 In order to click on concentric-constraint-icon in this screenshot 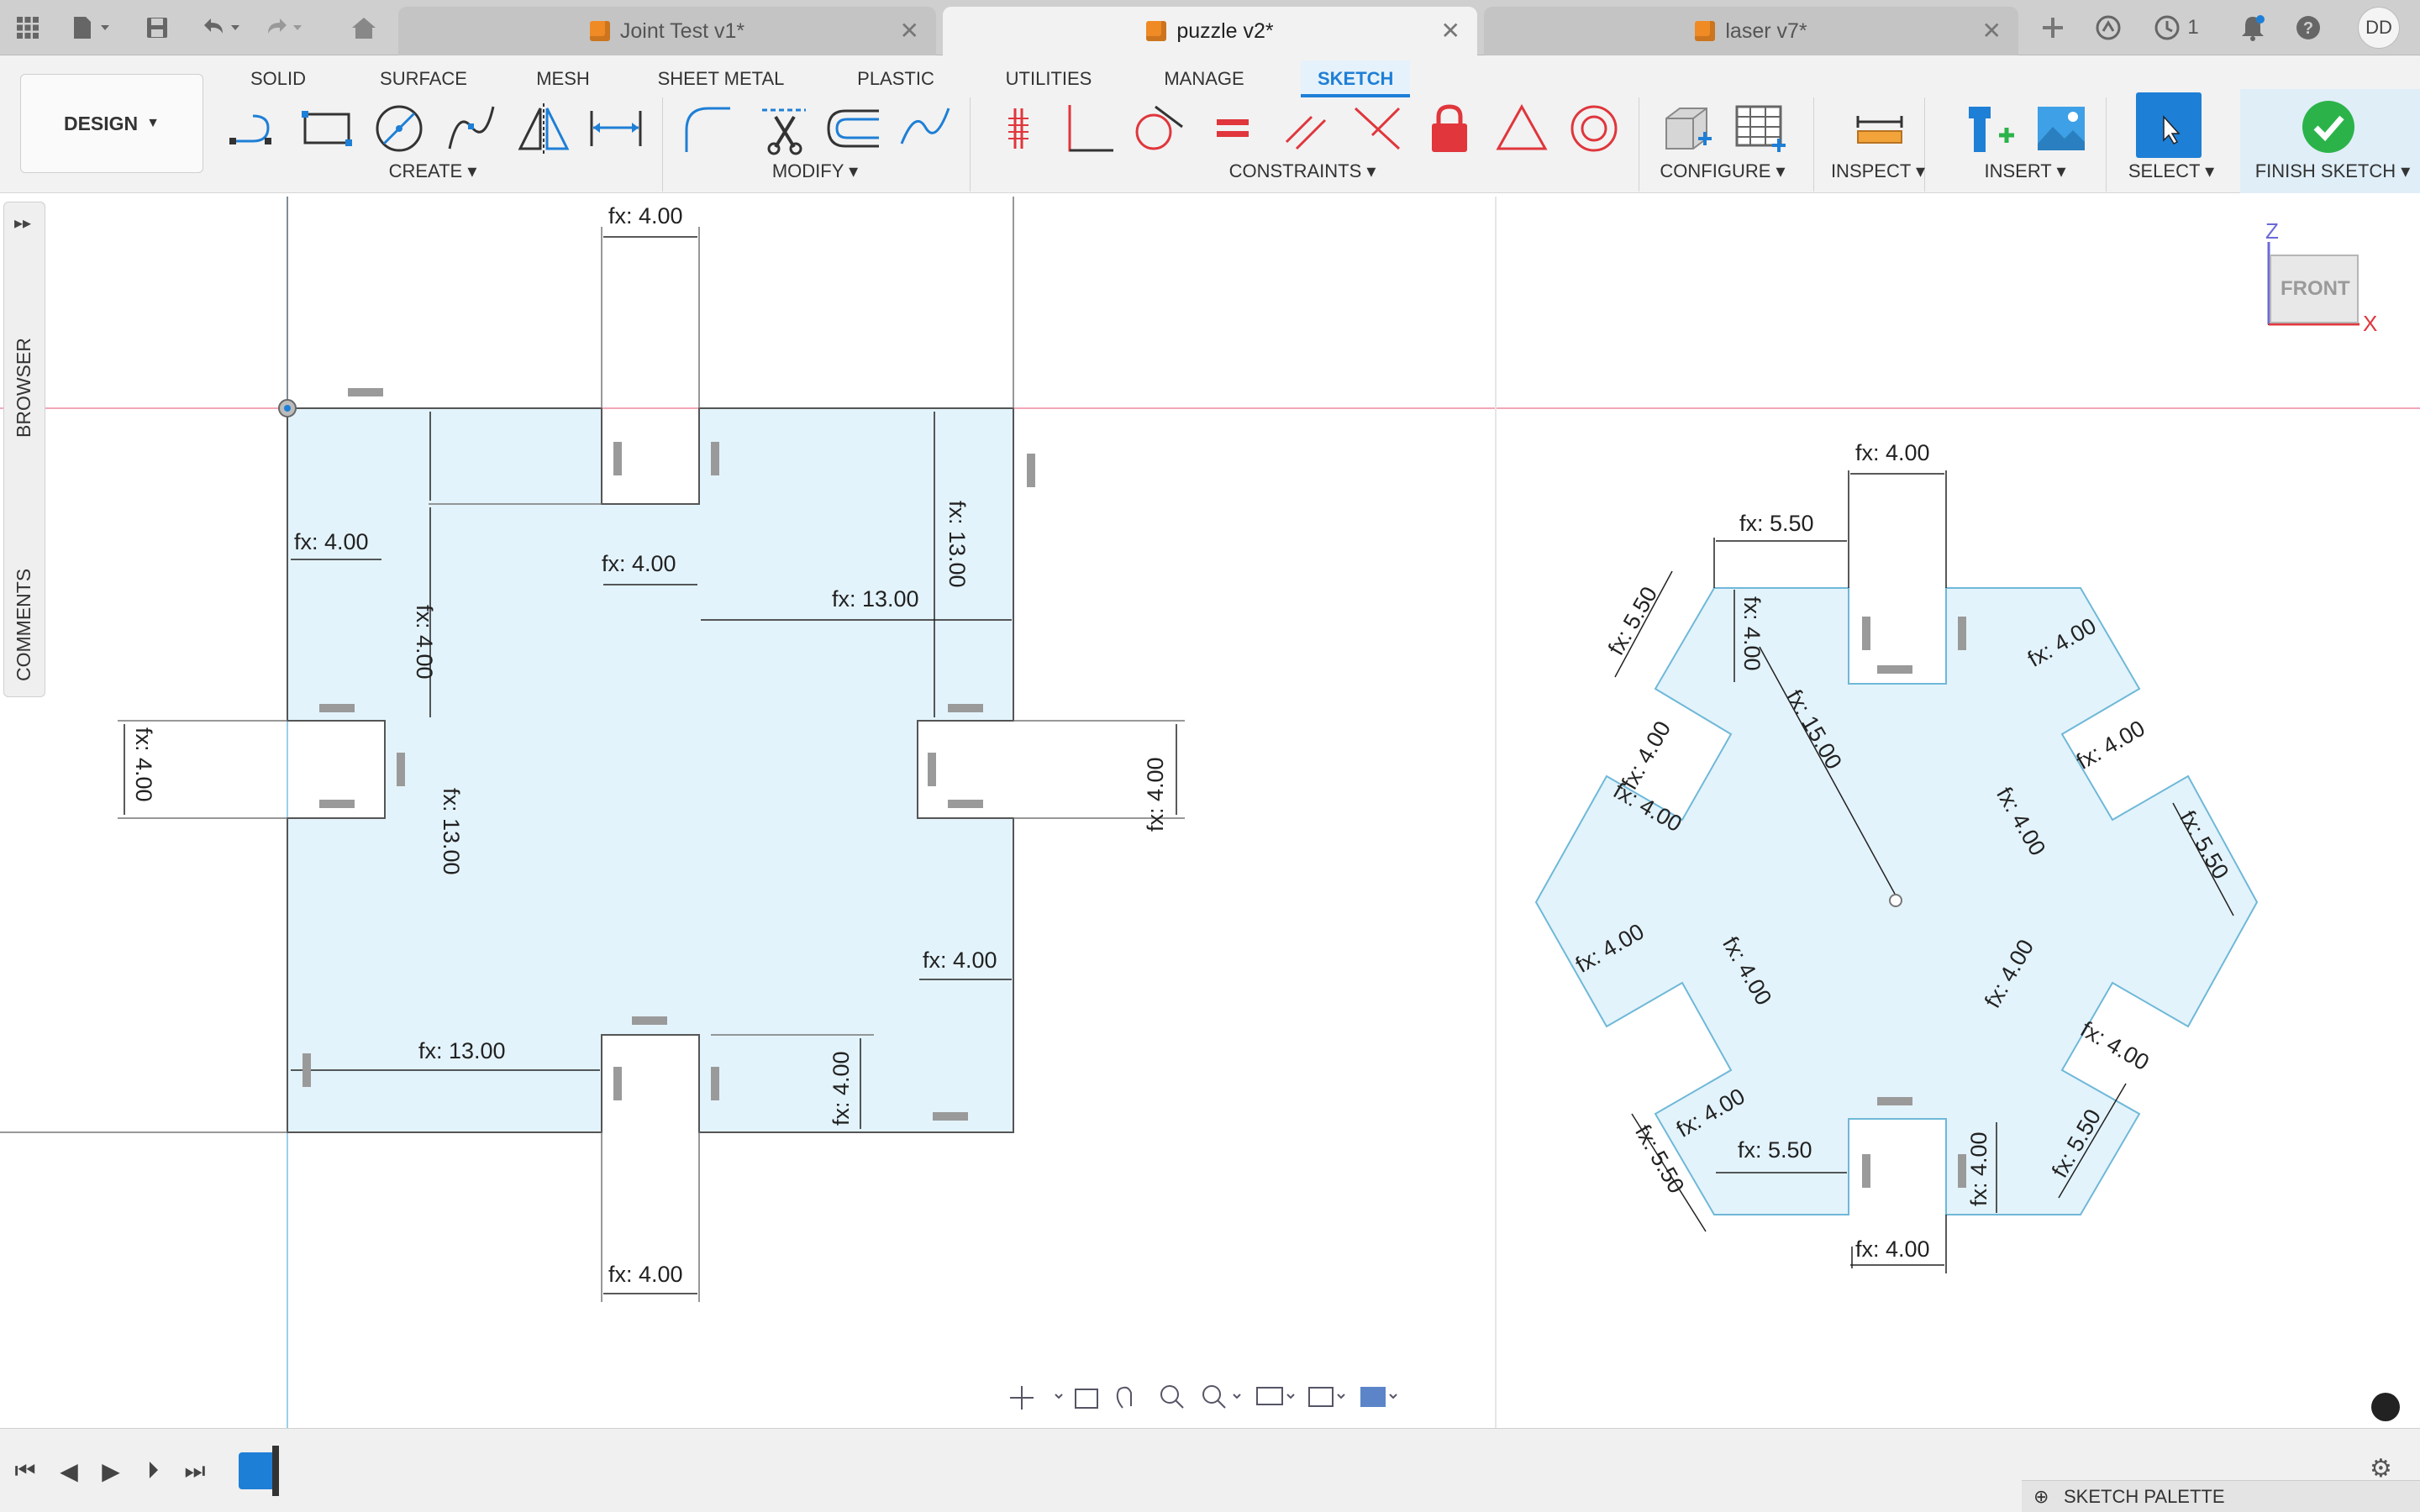, I will do `click(1594, 128)`.